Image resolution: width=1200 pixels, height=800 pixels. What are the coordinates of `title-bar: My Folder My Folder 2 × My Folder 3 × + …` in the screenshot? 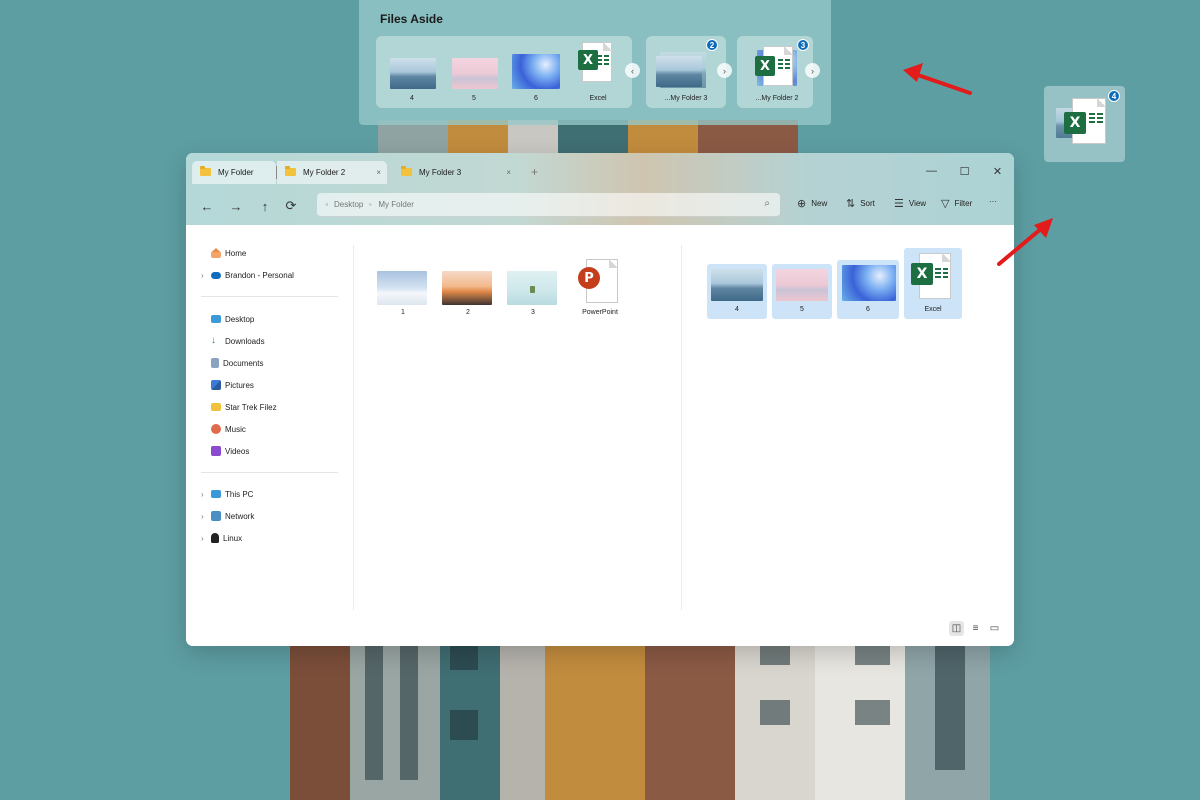 It's located at (600, 189).